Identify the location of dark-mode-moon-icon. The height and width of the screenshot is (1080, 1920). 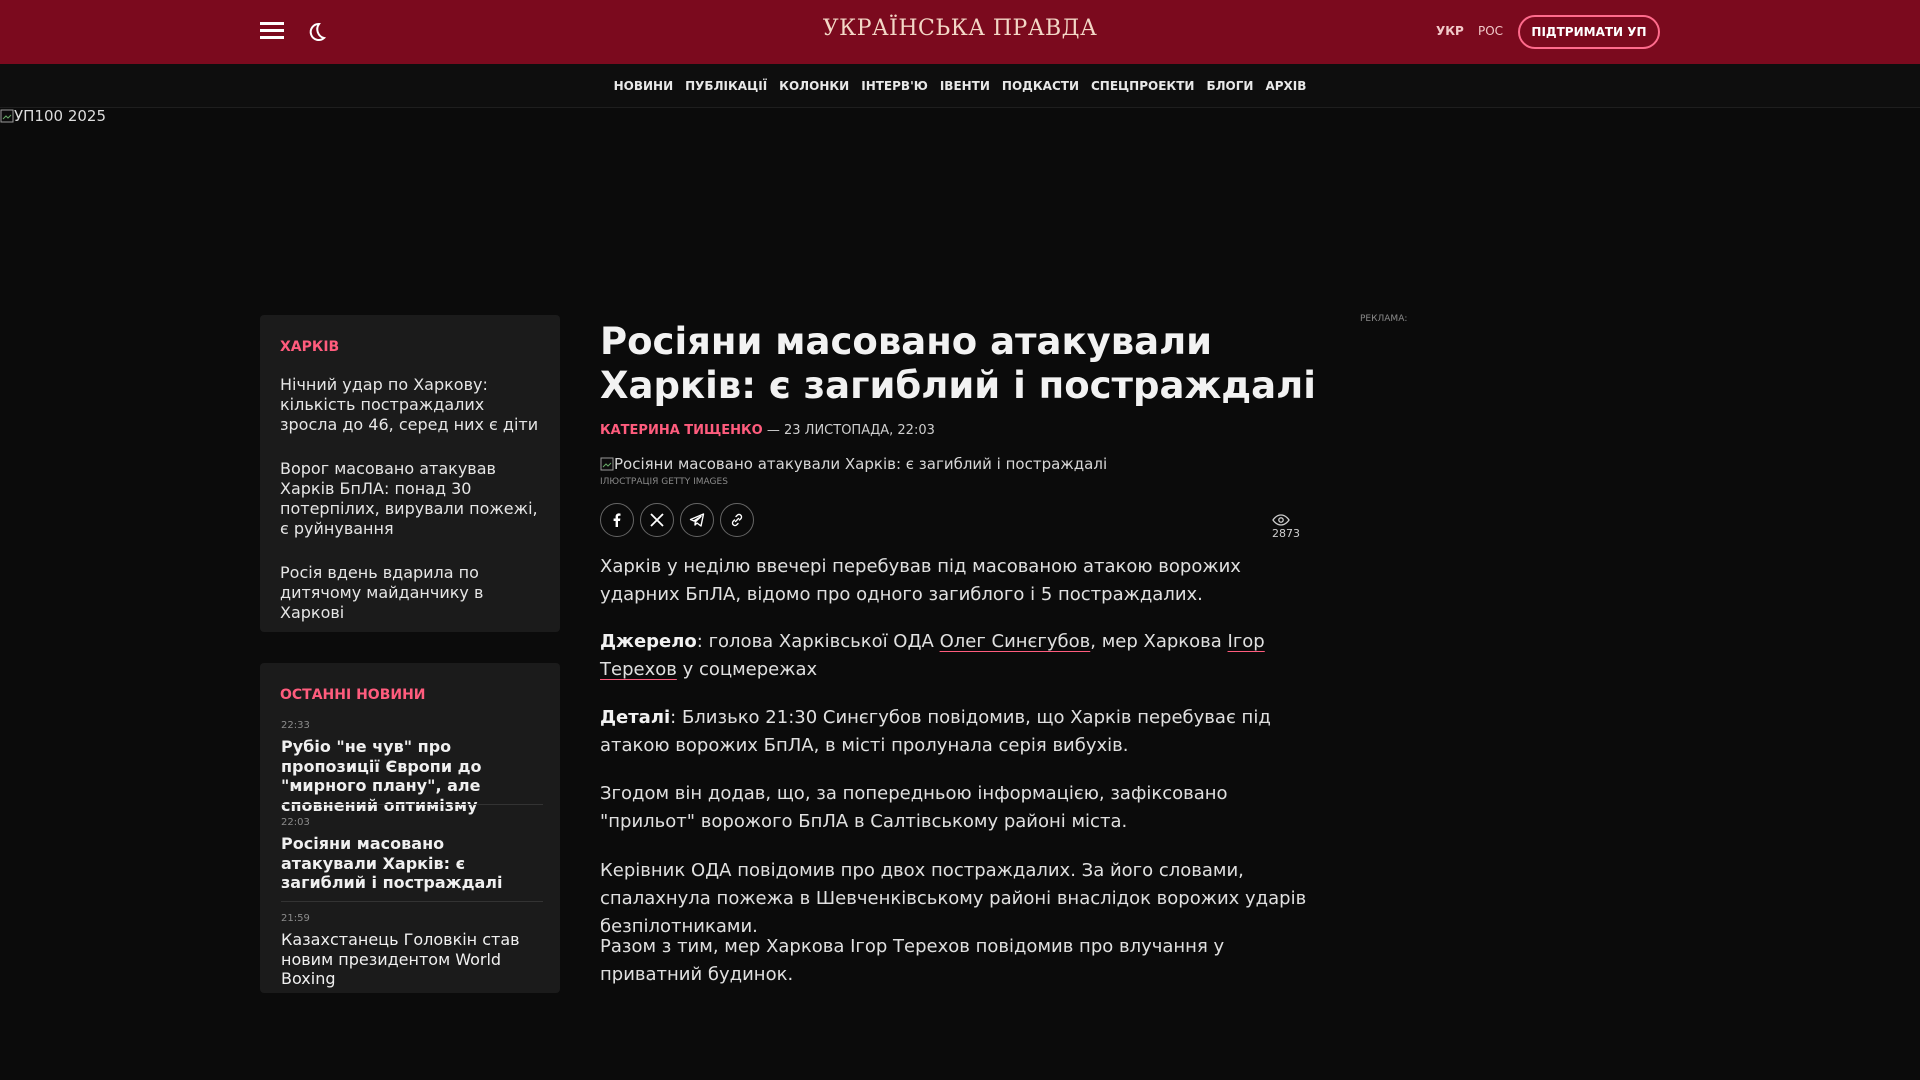
(316, 32).